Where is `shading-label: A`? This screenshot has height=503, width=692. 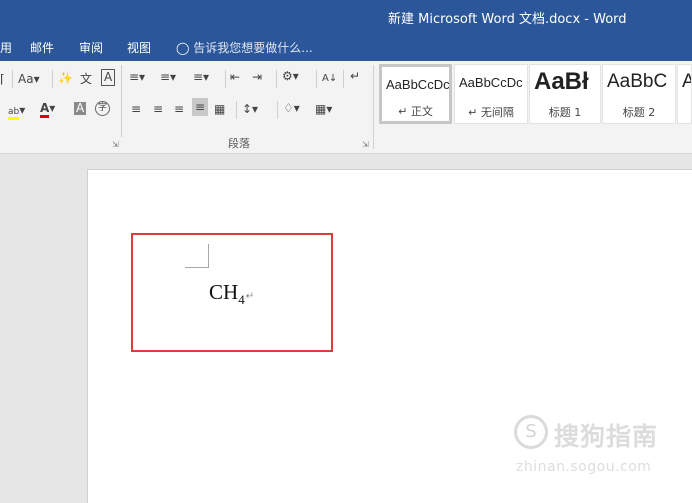
shading-label: A is located at coordinates (80, 108).